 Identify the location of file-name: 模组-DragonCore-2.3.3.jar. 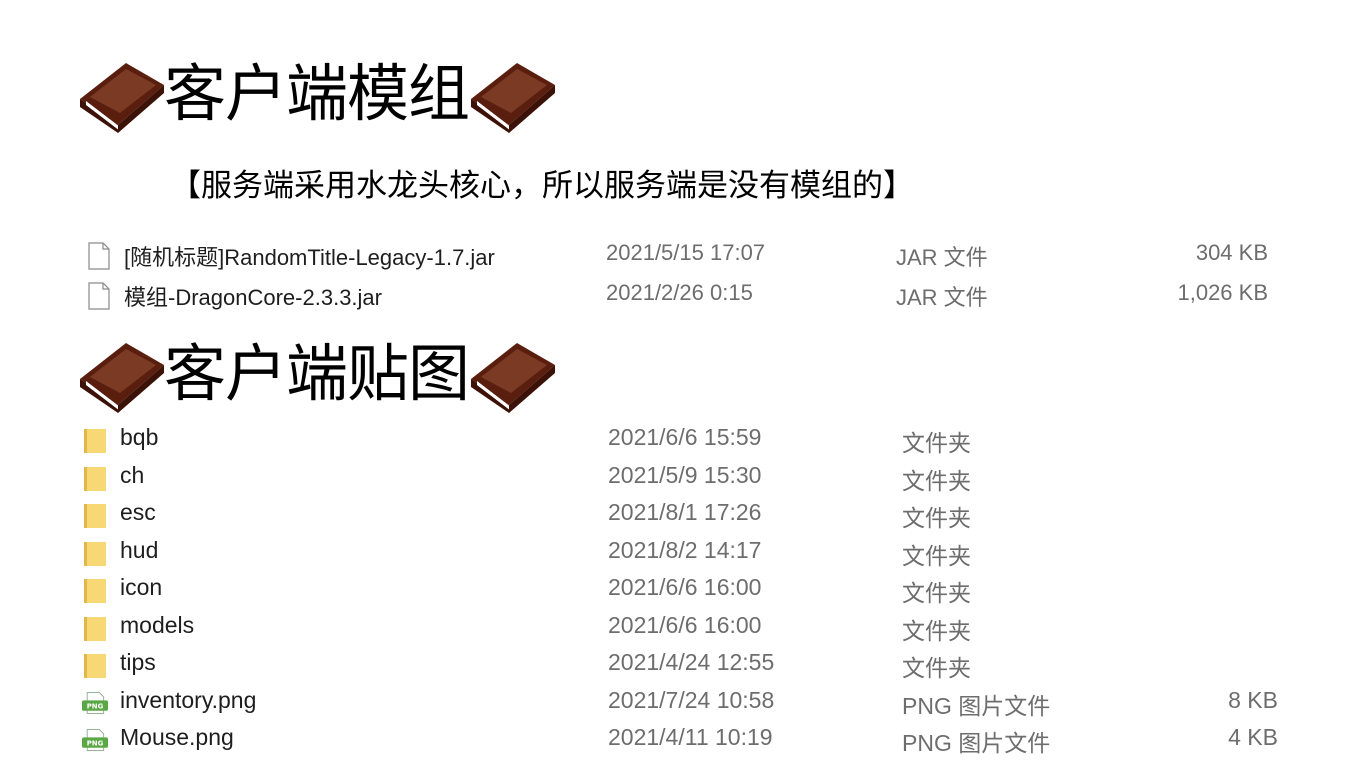
(253, 297).